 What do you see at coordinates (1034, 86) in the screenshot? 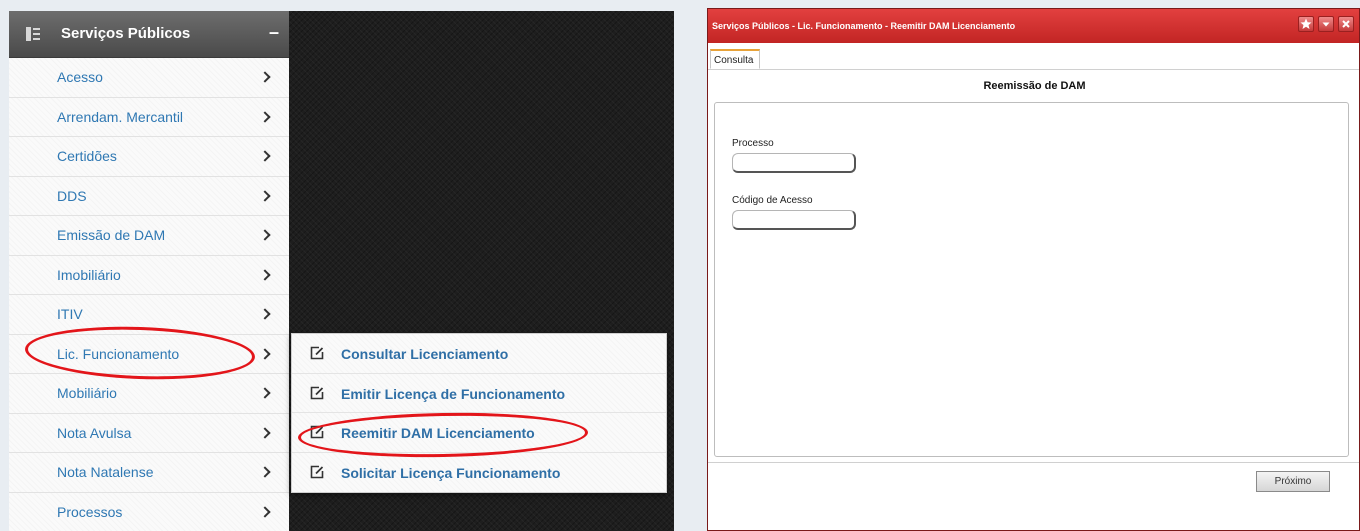
I see `form-title: Reemissão de DAM` at bounding box center [1034, 86].